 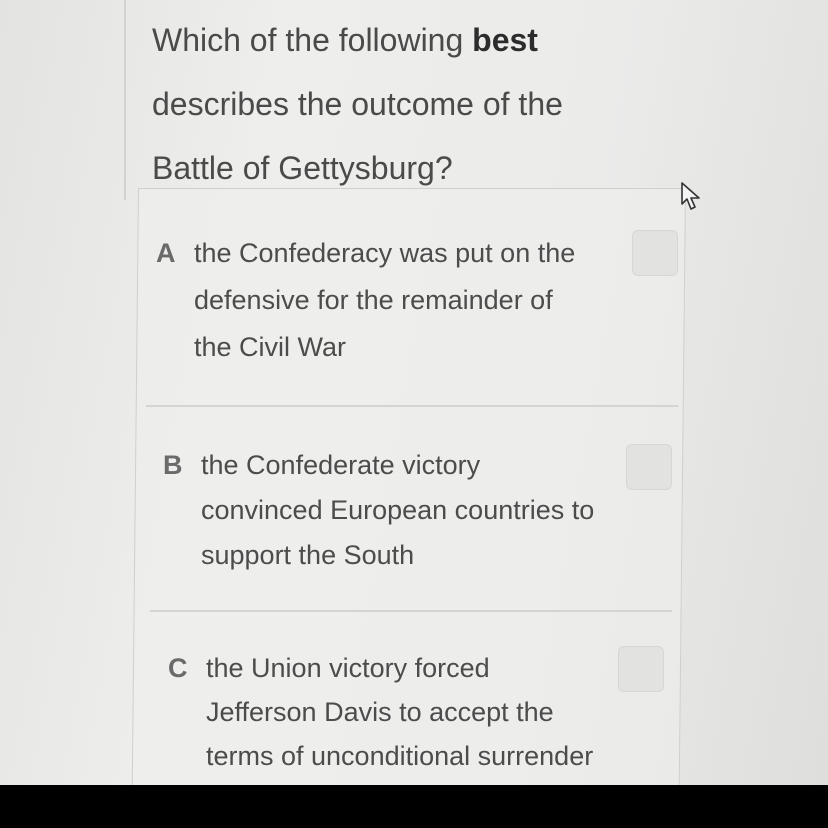 I want to click on option-letter: A, so click(x=166, y=253).